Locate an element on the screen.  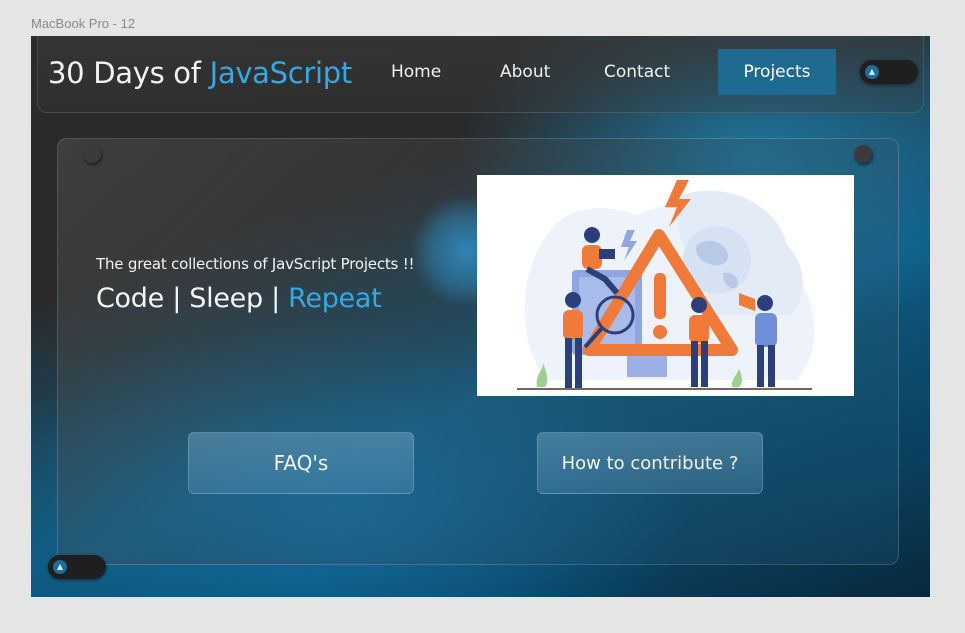
site-logo: 30 Days of JavaScript is located at coordinates (200, 73).